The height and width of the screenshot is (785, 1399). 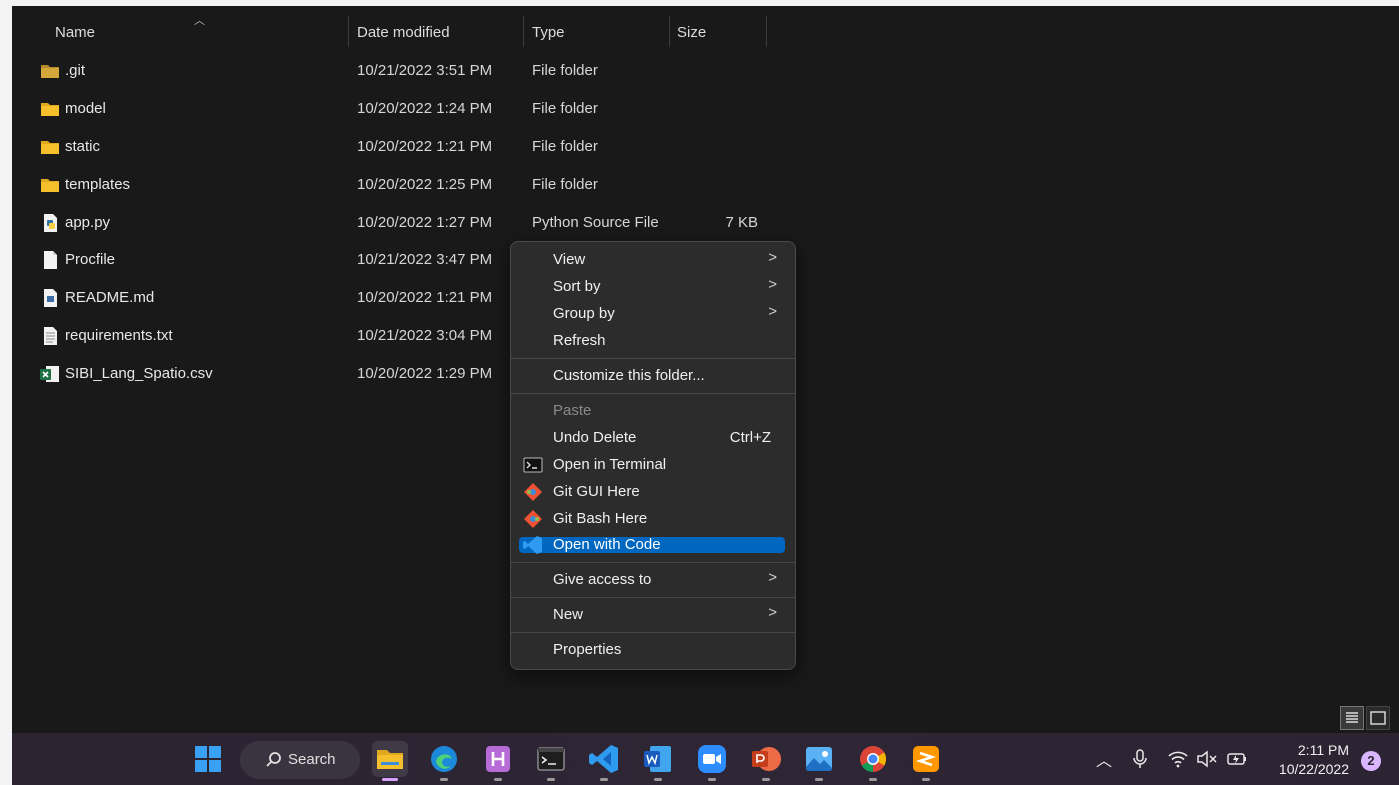 I want to click on menu-item-group-by: Group by >, so click(x=653, y=313).